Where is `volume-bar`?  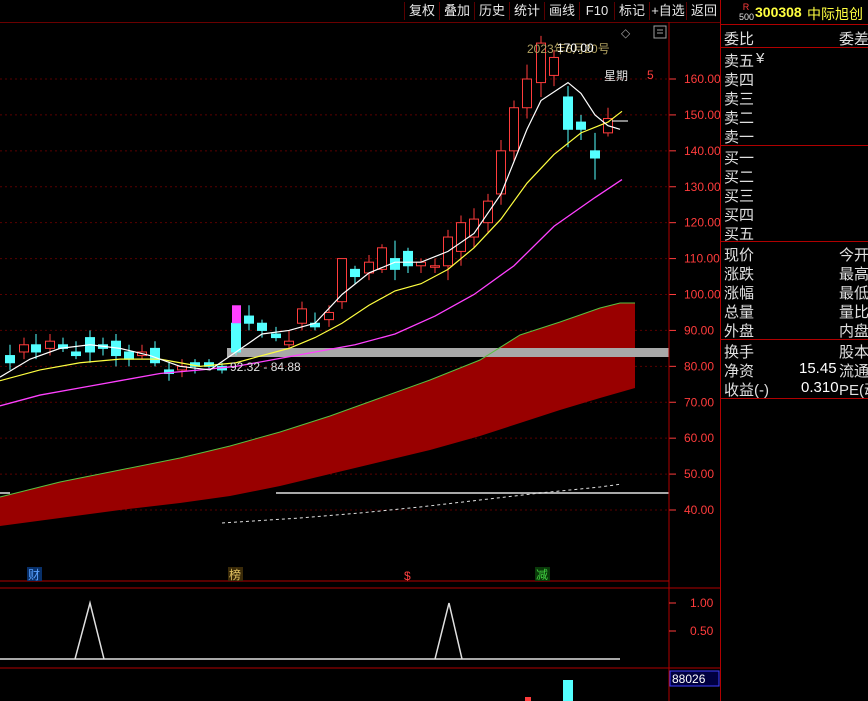 volume-bar is located at coordinates (568, 690).